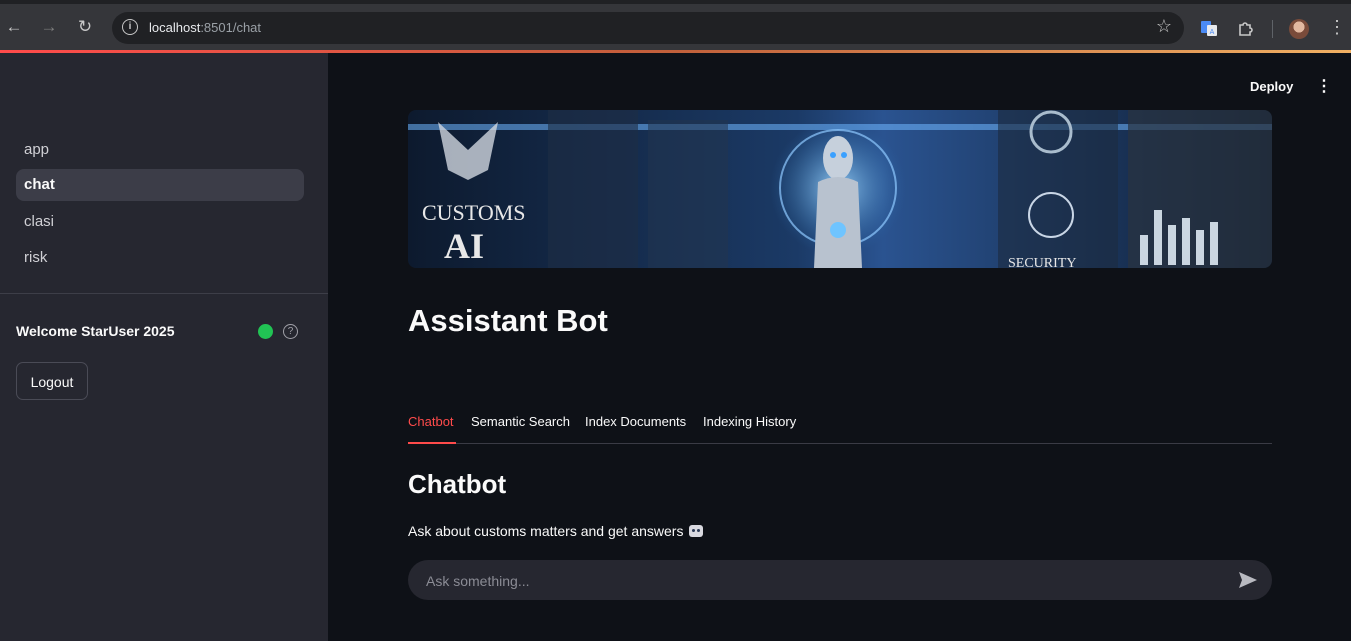  What do you see at coordinates (95, 331) in the screenshot?
I see `welcome-text: Welcome StarUser 2025` at bounding box center [95, 331].